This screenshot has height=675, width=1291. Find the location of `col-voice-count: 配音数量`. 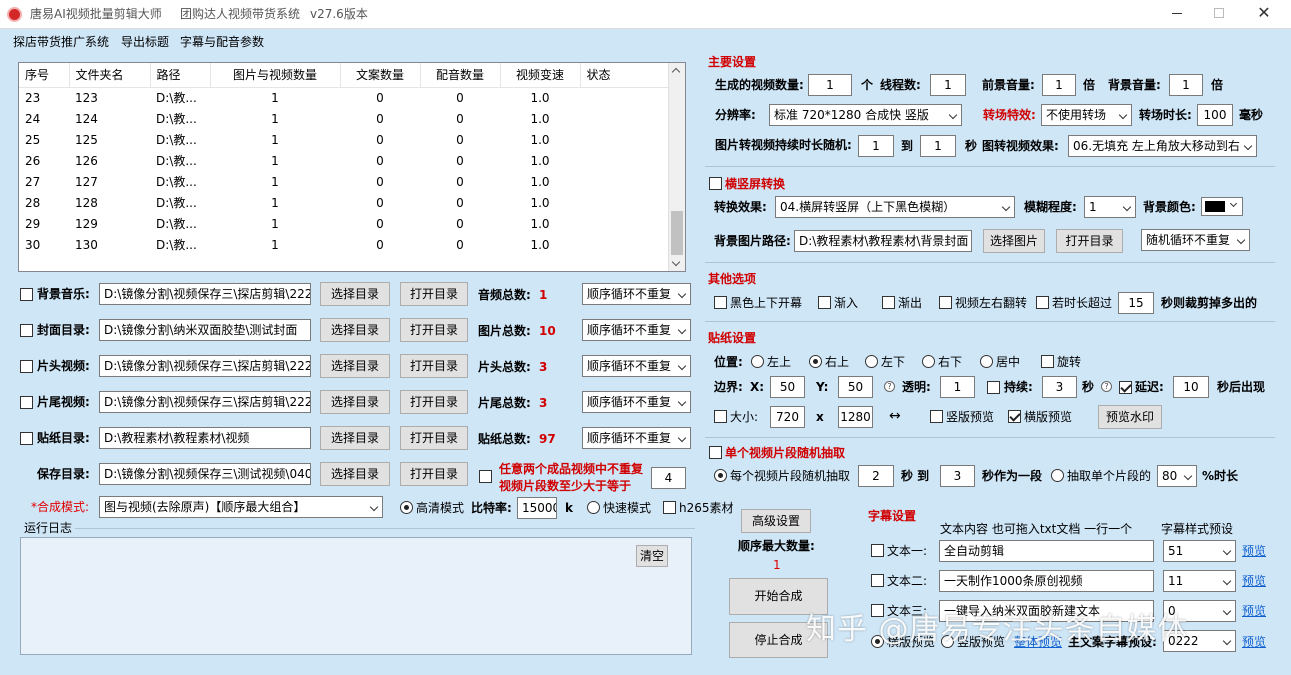

col-voice-count: 配音数量 is located at coordinates (460, 75).